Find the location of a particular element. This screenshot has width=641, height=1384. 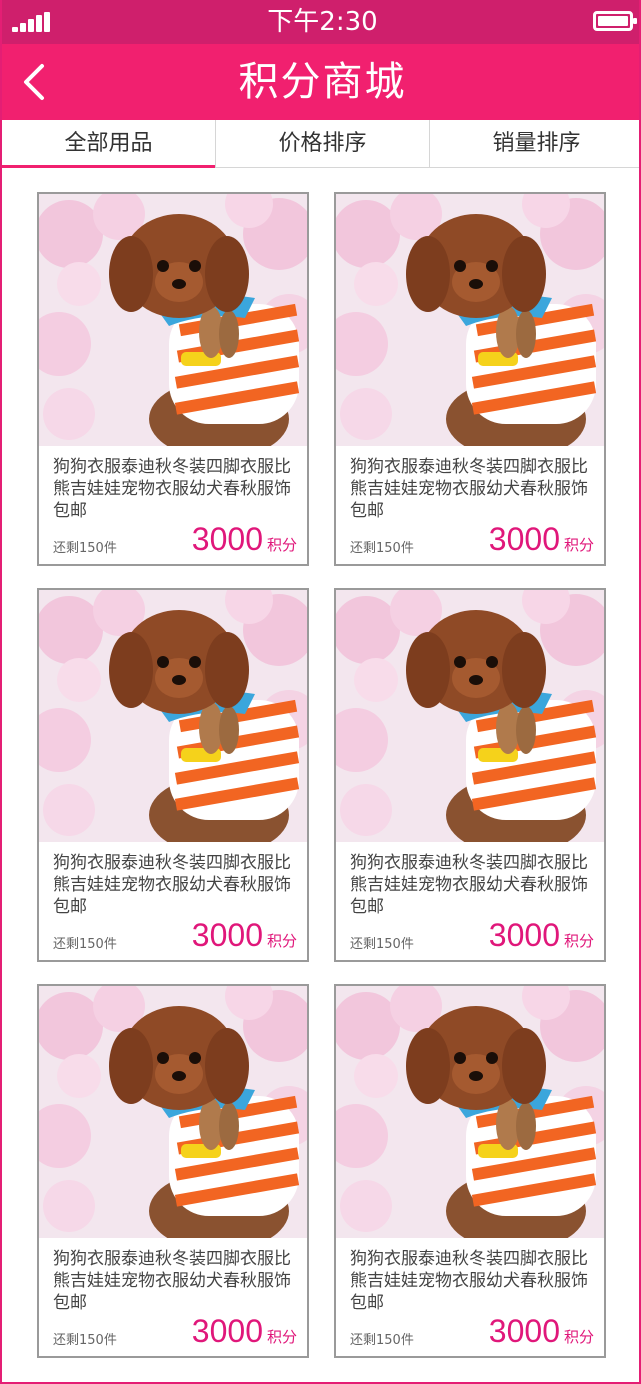

tab-label: 价格排序 is located at coordinates (322, 143).